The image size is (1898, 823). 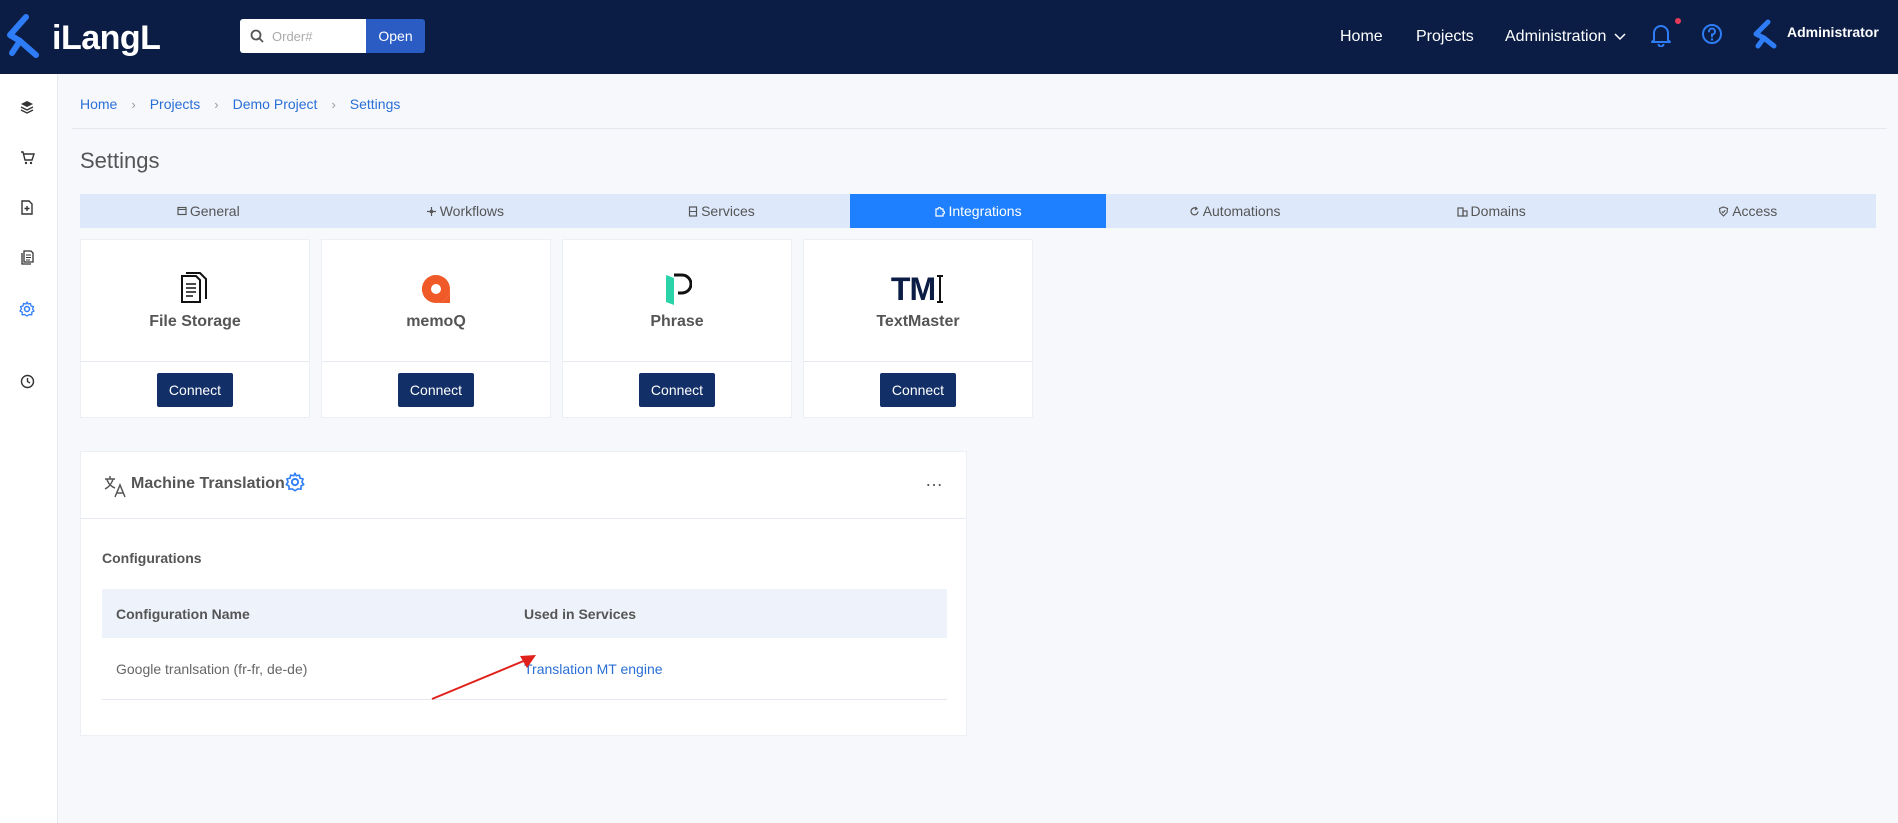 What do you see at coordinates (436, 289) in the screenshot?
I see `memoq-logo-icon` at bounding box center [436, 289].